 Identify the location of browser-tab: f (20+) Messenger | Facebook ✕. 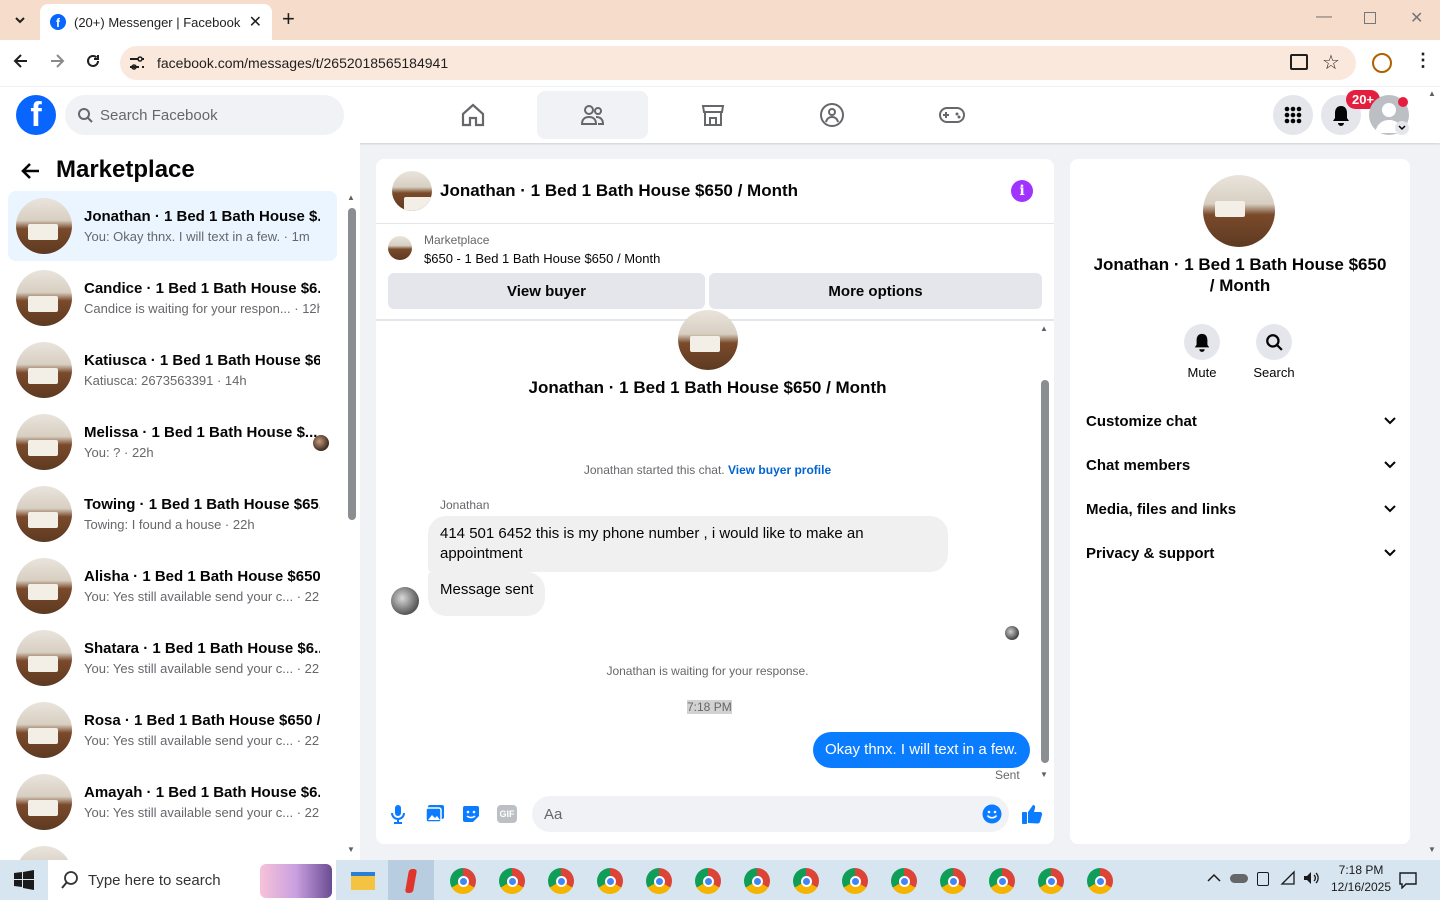
(156, 22).